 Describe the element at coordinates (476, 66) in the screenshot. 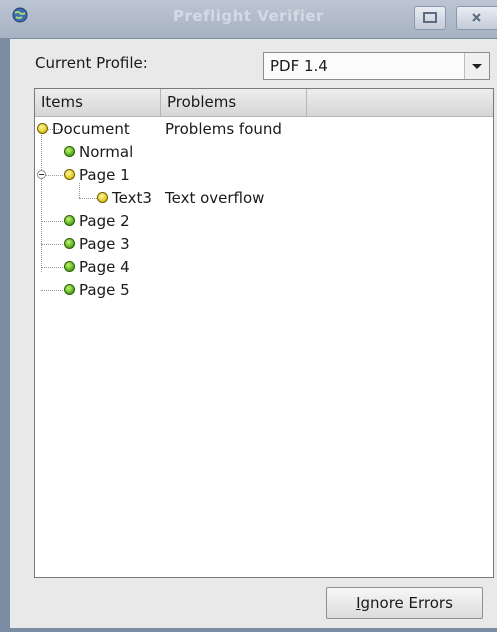

I see `chevron-down-icon` at that location.